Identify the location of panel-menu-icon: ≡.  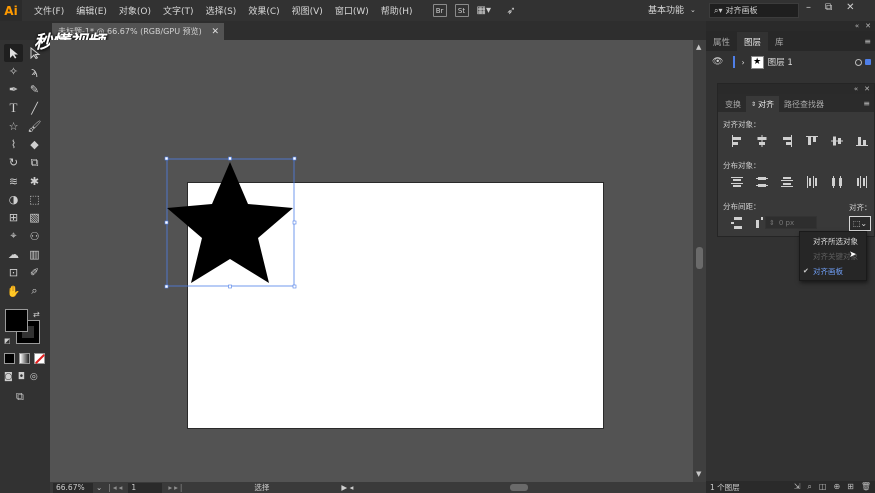
(867, 41).